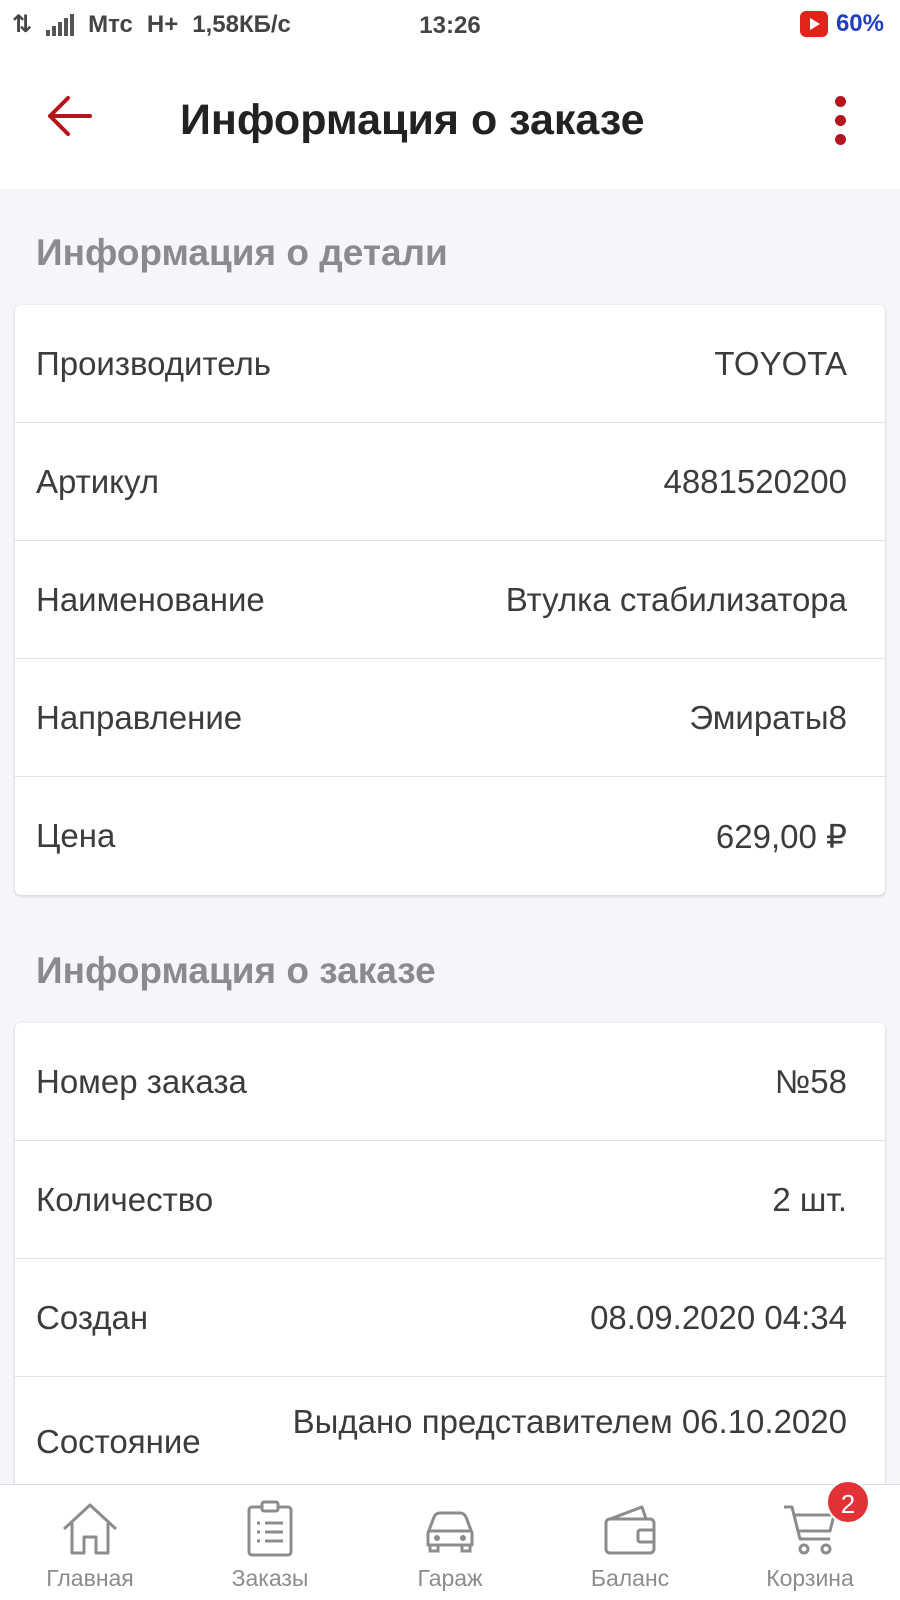 The width and height of the screenshot is (900, 1600). I want to click on youtube-icon, so click(813, 24).